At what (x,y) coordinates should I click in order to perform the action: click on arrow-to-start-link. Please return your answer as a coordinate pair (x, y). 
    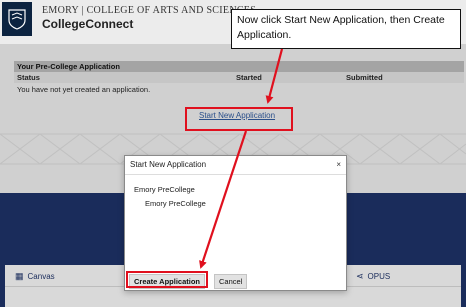
    Looking at the image, I should click on (274, 76).